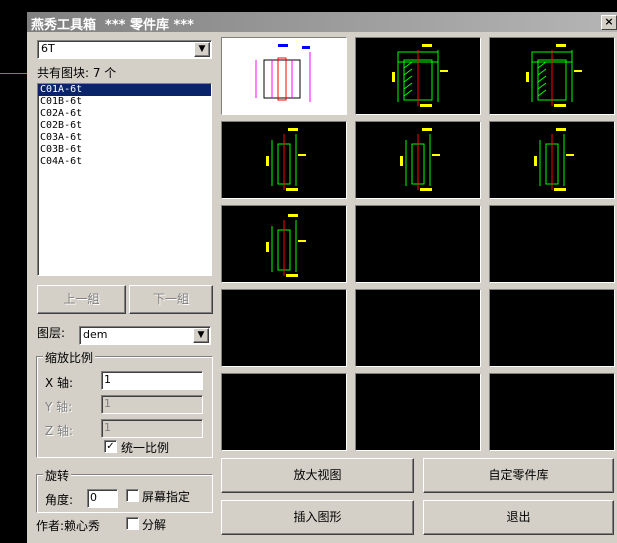 The height and width of the screenshot is (543, 617). Describe the element at coordinates (112, 25) in the screenshot. I see `dialog-title: 燕秀工具箱 *** 零件库 ***` at that location.